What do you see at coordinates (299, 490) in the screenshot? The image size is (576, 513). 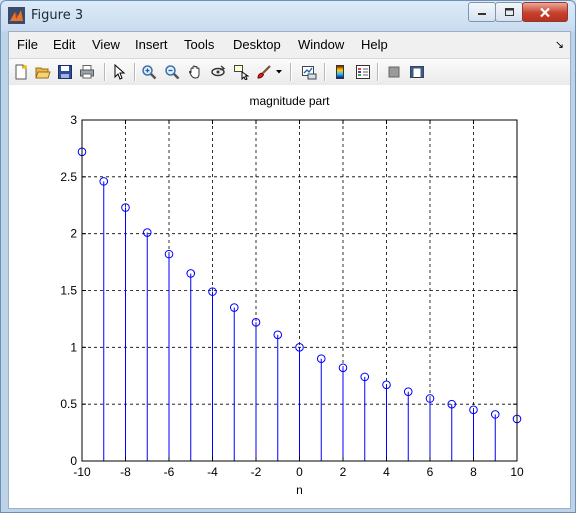 I see `x-axis-label: n` at bounding box center [299, 490].